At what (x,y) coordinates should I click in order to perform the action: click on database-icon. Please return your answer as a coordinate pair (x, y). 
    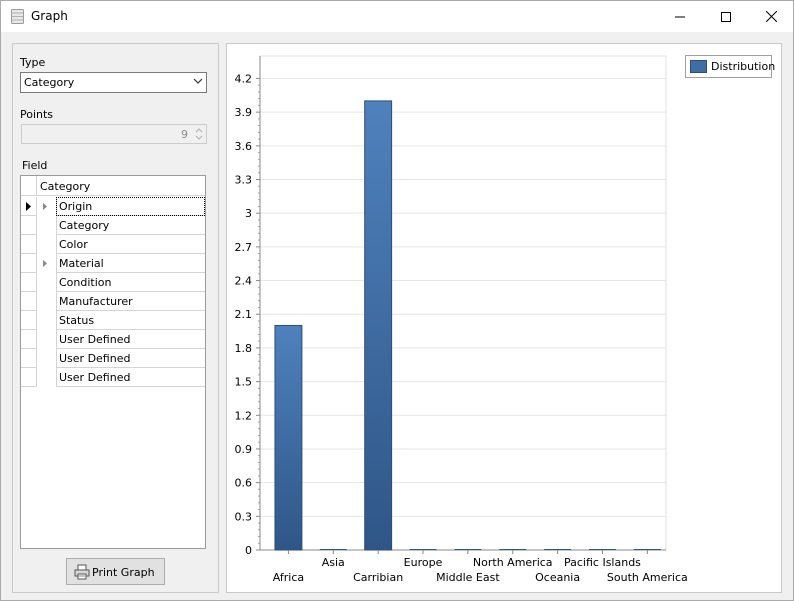
    Looking at the image, I should click on (17, 16).